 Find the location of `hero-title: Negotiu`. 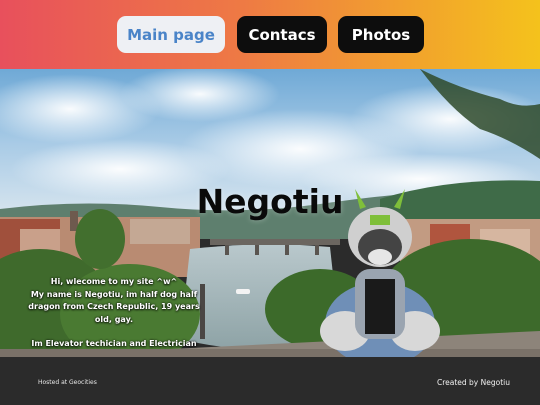

hero-title: Negotiu is located at coordinates (270, 201).